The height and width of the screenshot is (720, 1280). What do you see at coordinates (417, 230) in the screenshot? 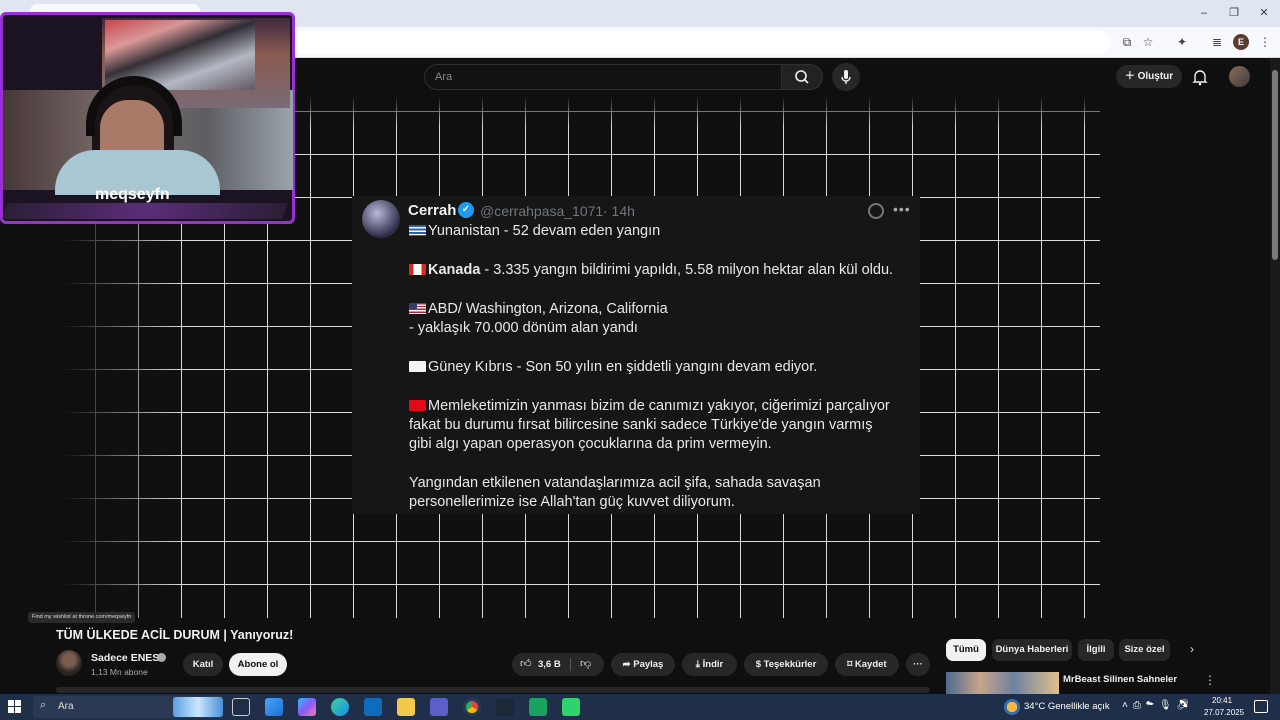
I see `greece-flag-icon` at bounding box center [417, 230].